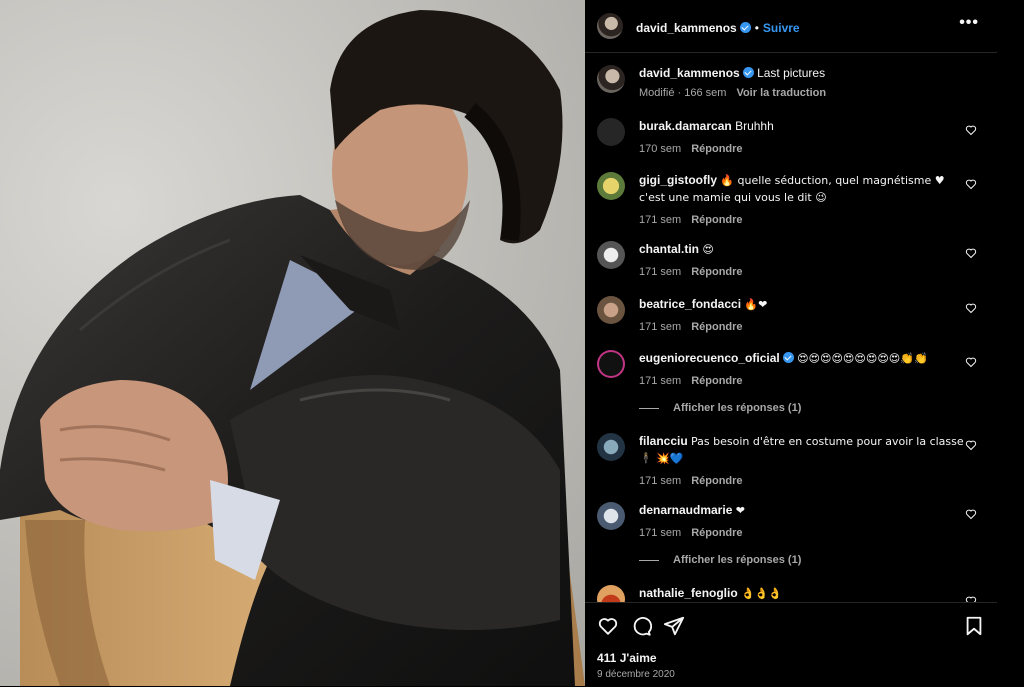  What do you see at coordinates (708, 249) in the screenshot?
I see `comment-text: 😍` at bounding box center [708, 249].